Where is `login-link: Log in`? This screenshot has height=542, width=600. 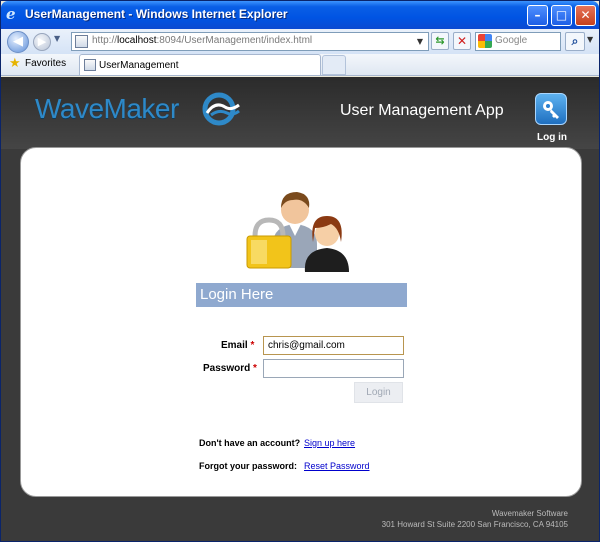 login-link: Log in is located at coordinates (552, 137).